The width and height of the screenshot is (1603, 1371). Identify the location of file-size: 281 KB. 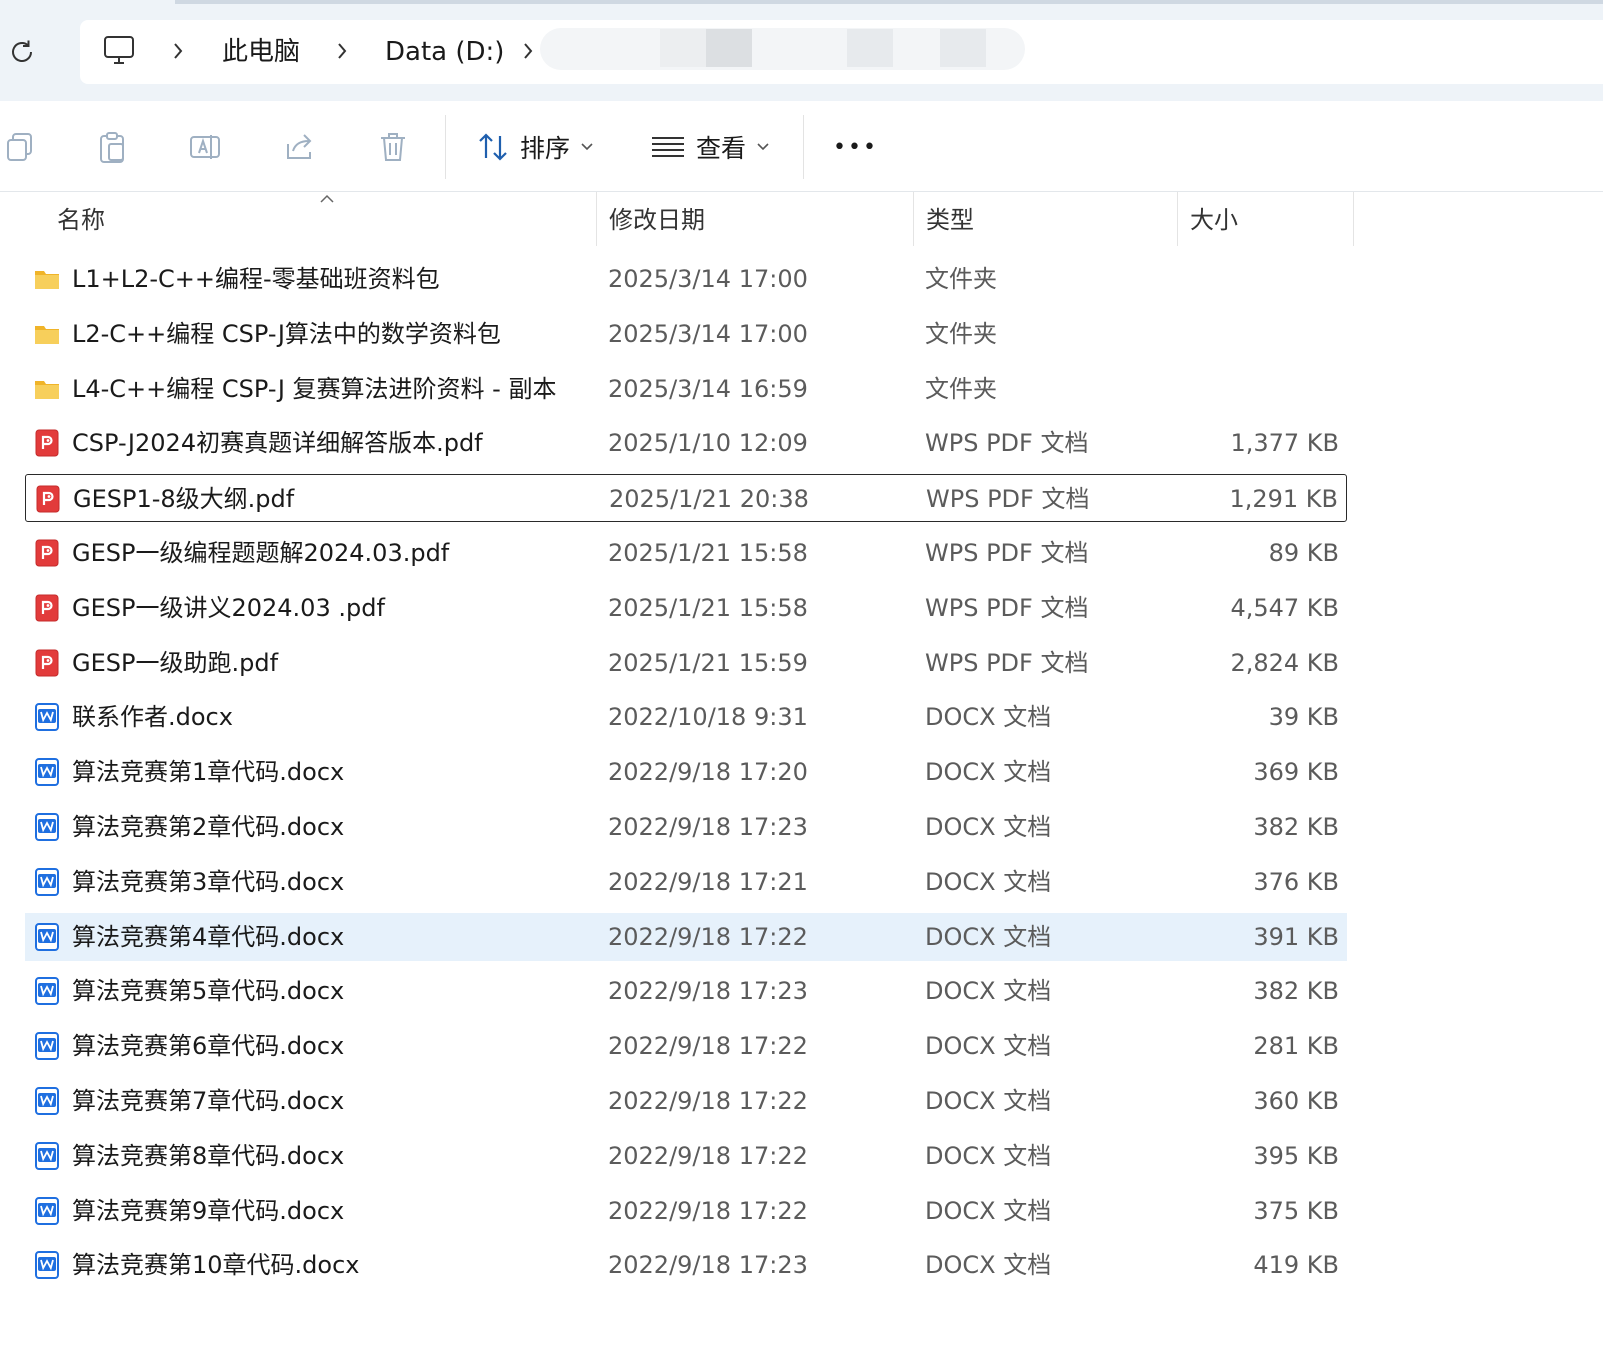
(1296, 1046).